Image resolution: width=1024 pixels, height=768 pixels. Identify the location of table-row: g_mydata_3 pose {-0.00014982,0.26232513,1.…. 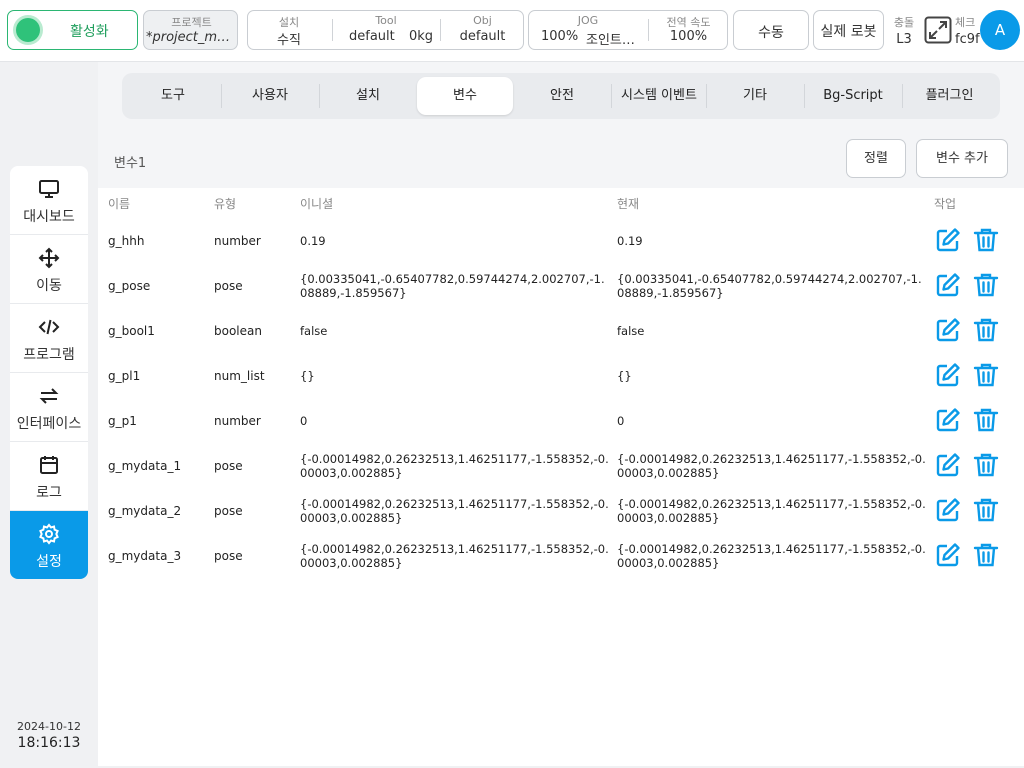
(561, 555).